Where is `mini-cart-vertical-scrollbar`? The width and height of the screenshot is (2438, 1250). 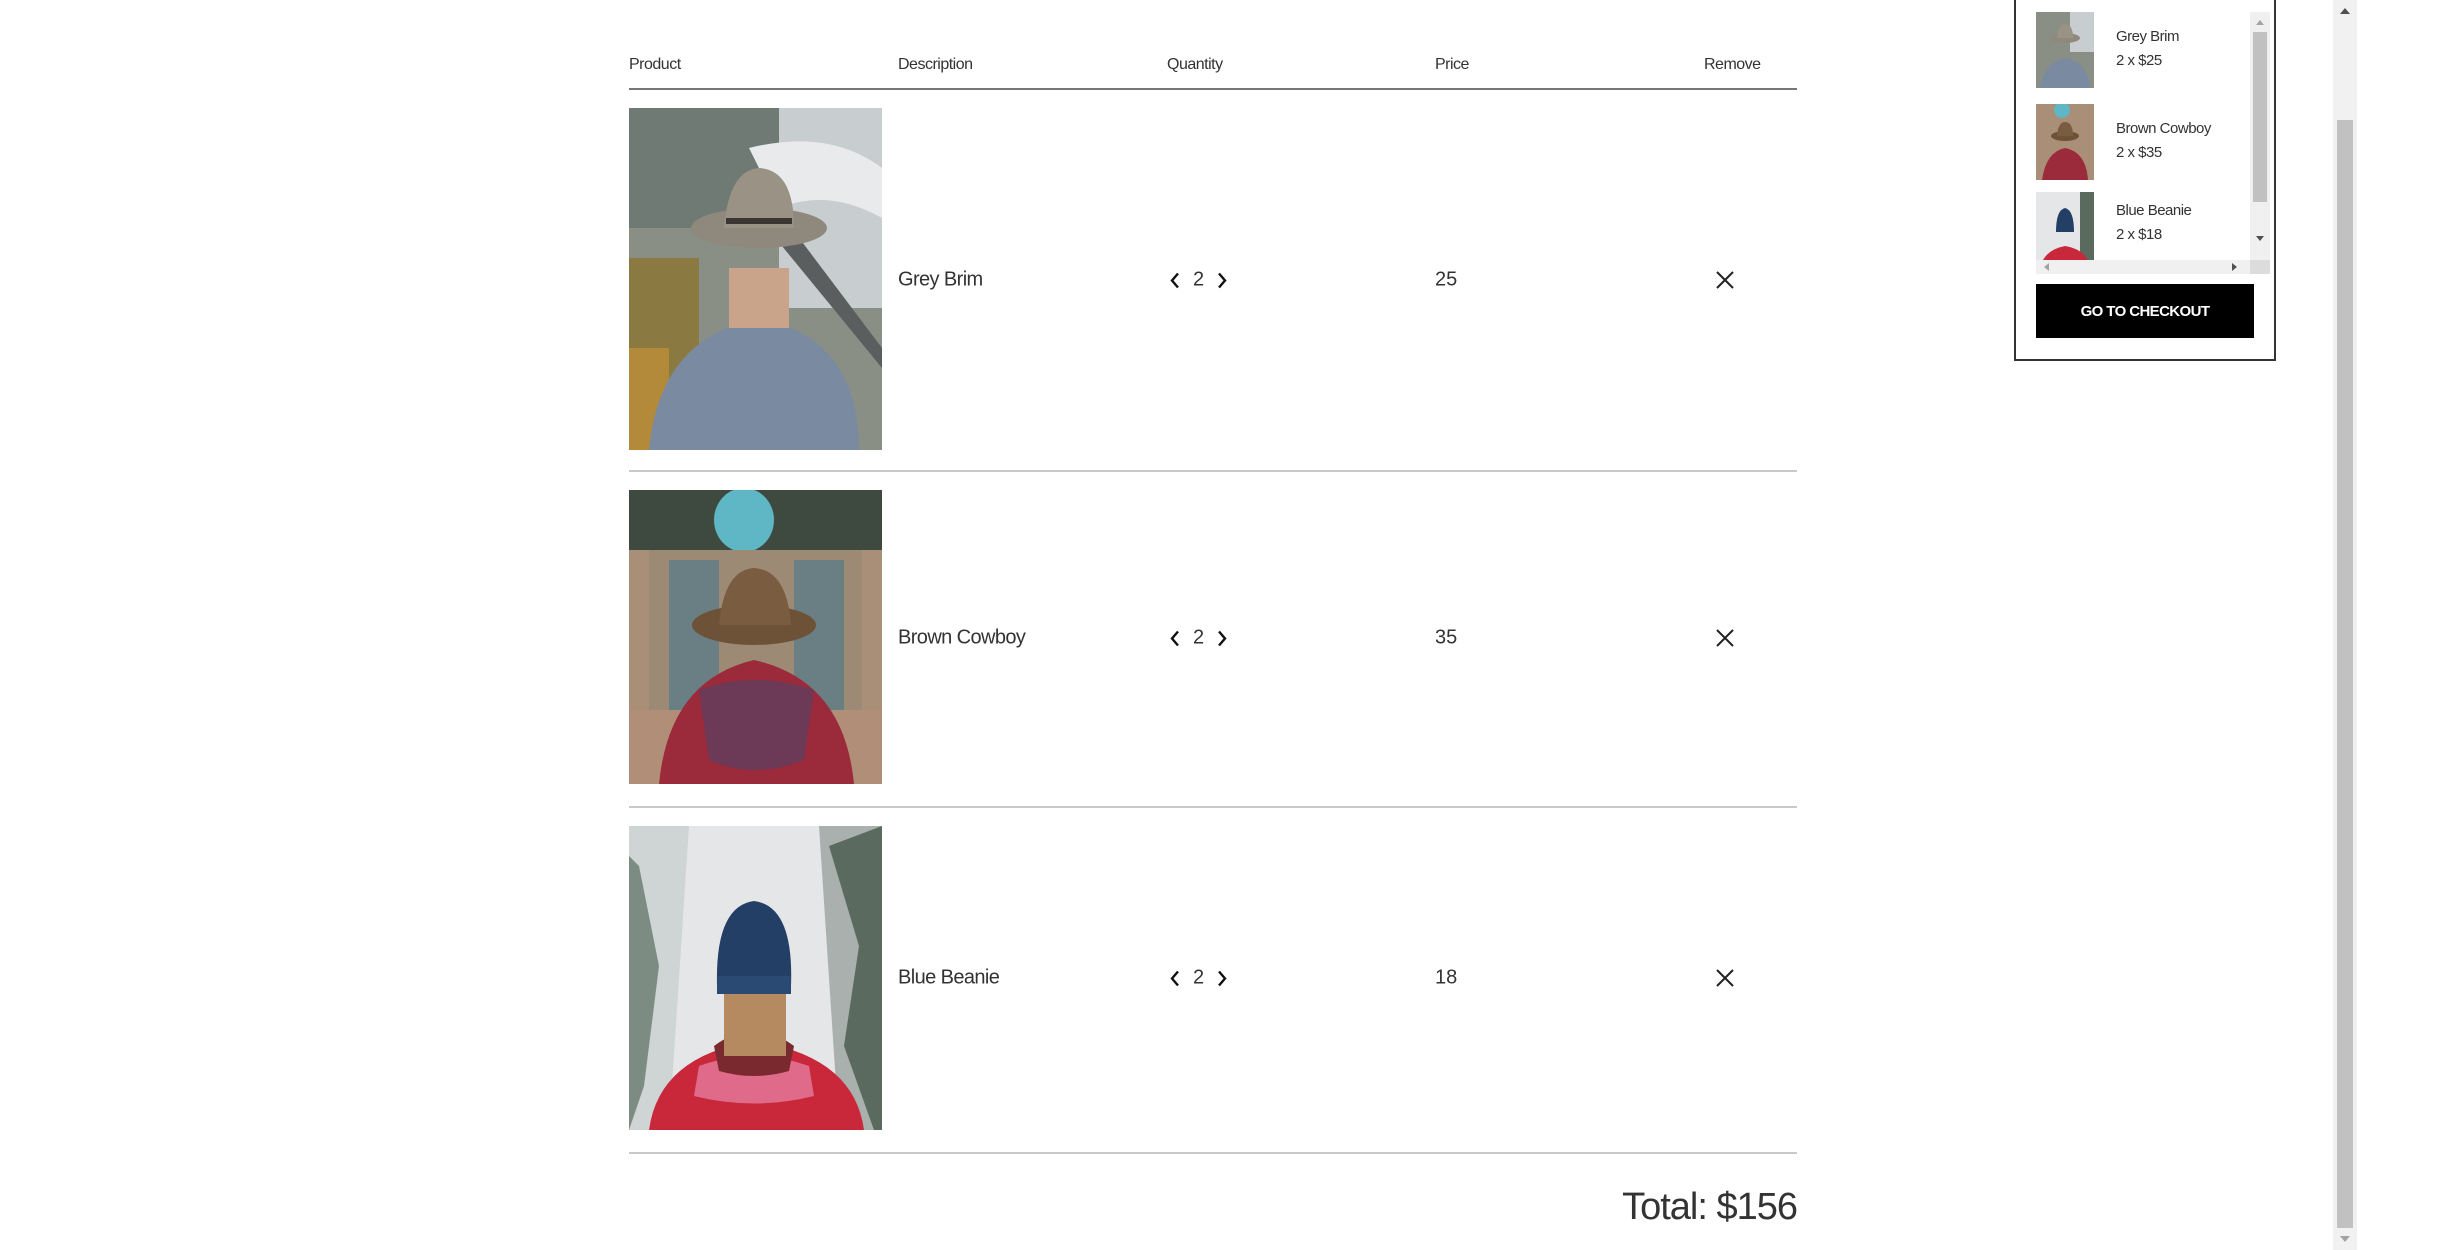
mini-cart-vertical-scrollbar is located at coordinates (2260, 136).